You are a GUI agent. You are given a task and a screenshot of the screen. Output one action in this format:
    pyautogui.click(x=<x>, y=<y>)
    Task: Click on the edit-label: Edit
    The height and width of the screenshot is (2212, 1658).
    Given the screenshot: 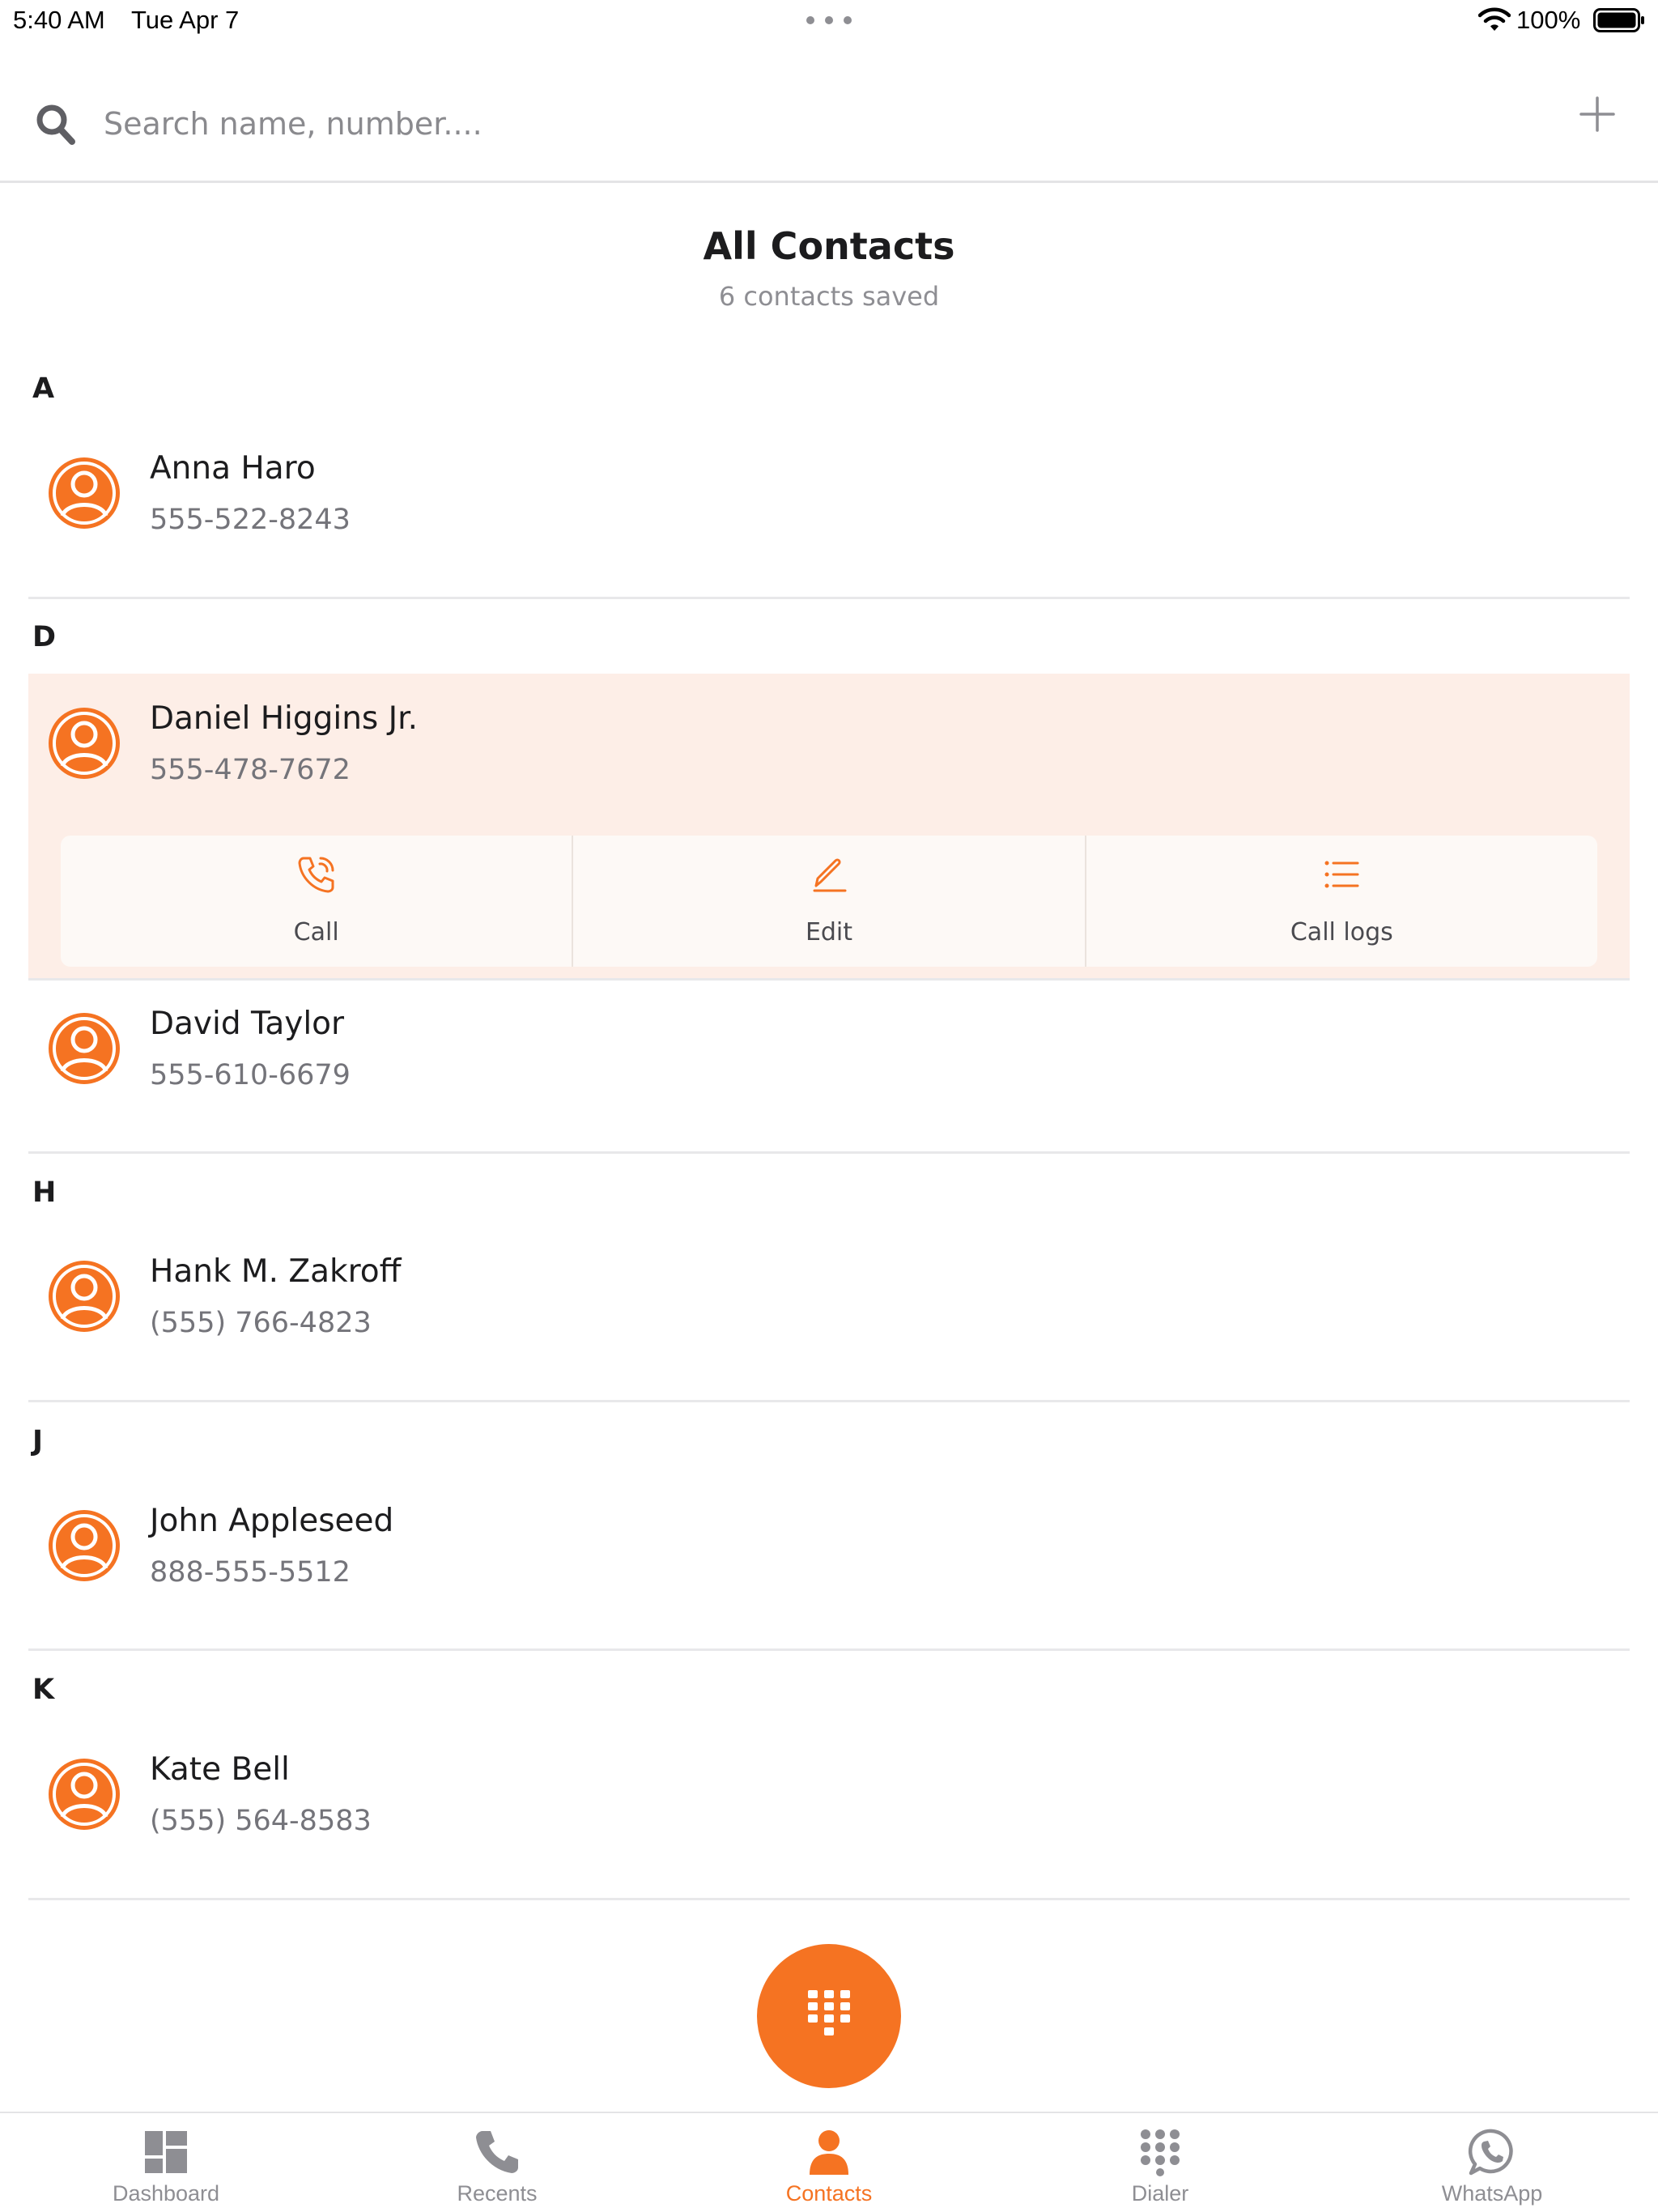 What is the action you would take?
    pyautogui.click(x=829, y=932)
    